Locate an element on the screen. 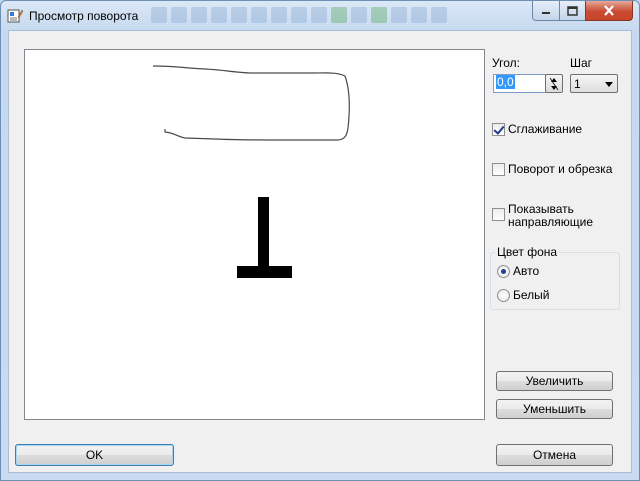  bg-auto-label: Авто is located at coordinates (526, 271).